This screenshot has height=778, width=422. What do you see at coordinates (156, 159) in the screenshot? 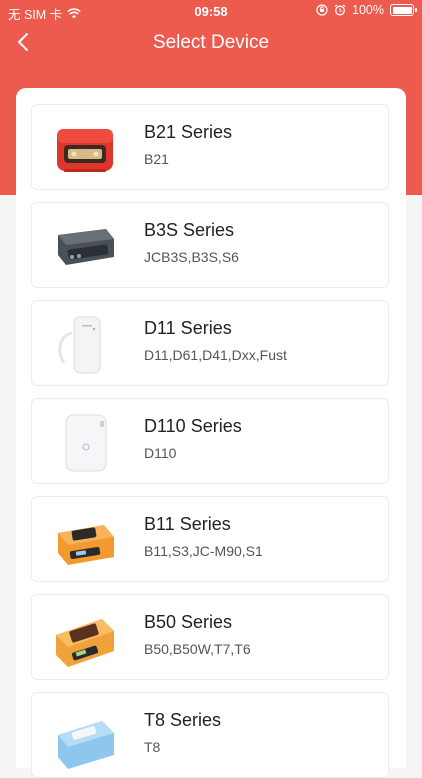
I see `device-models: B21` at bounding box center [156, 159].